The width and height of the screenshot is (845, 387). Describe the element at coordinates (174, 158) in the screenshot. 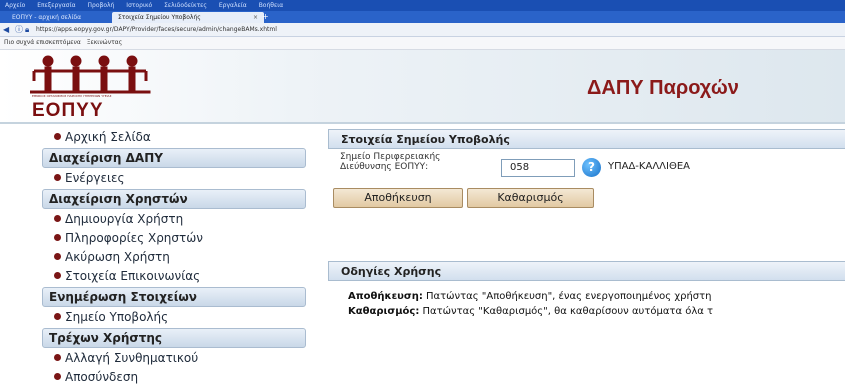

I see `sidebar-section-header: Διαχείριση ΔΑΠΥ` at that location.